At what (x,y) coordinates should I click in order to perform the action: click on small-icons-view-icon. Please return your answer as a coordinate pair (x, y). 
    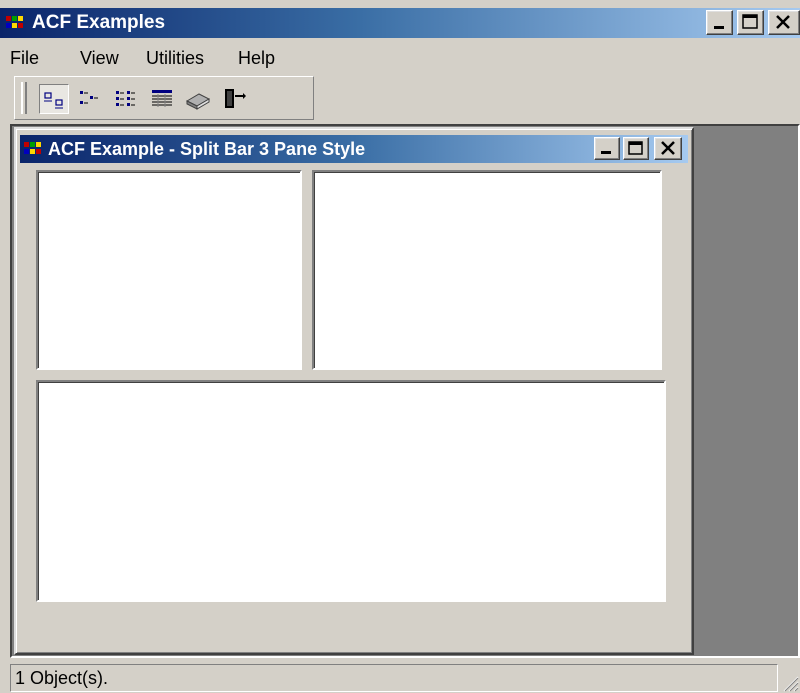
    Looking at the image, I should click on (89, 97).